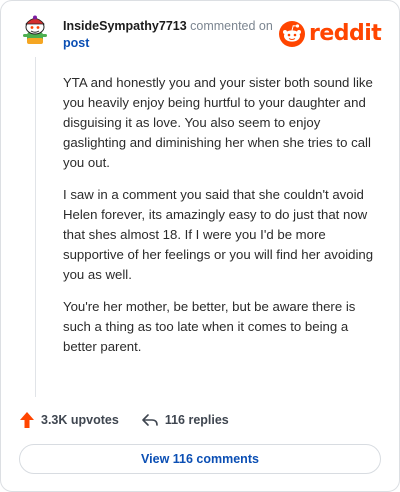  I want to click on reddit-wordmark: reddit, so click(345, 33).